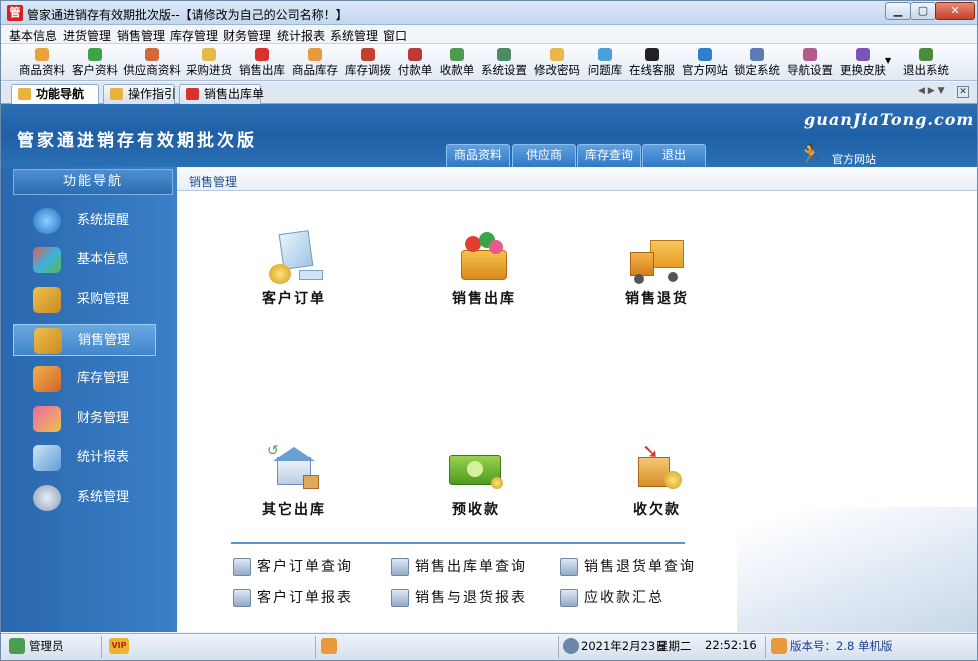 The height and width of the screenshot is (661, 978). Describe the element at coordinates (48, 341) in the screenshot. I see `sales-box-icon` at that location.